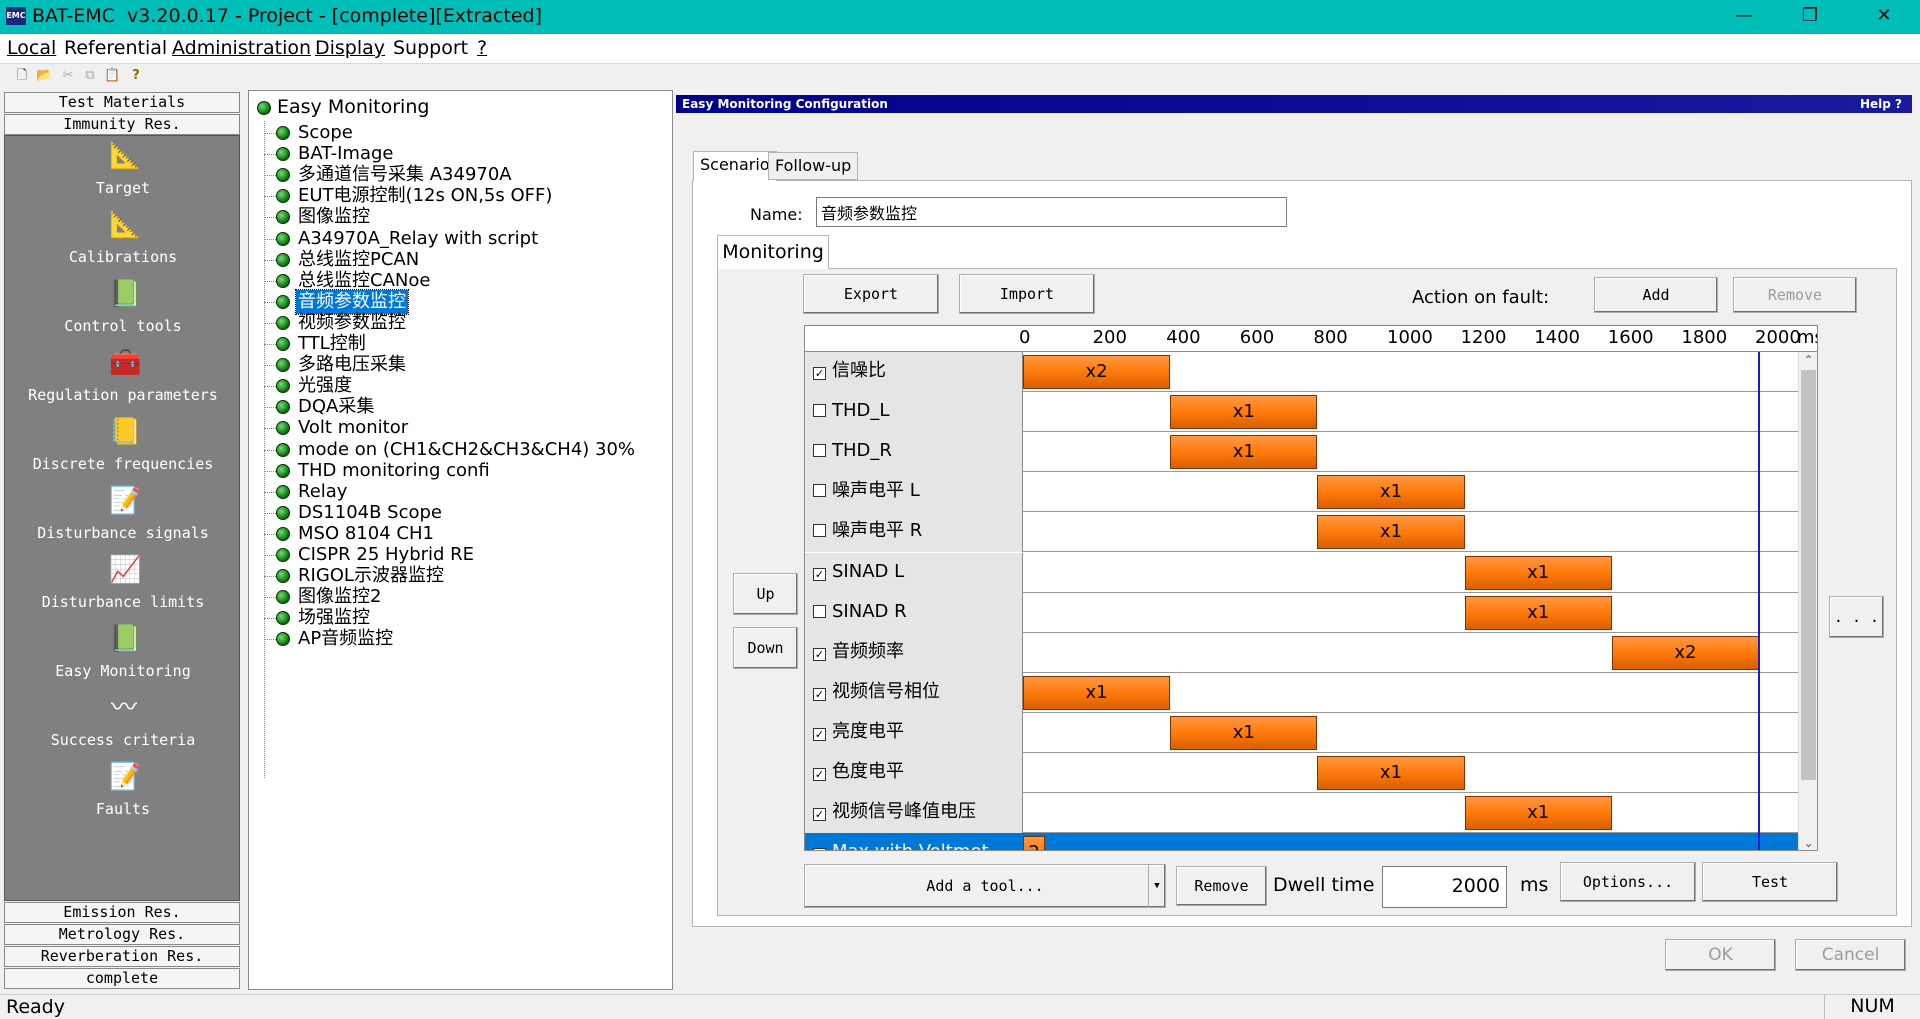 The height and width of the screenshot is (1019, 1920). I want to click on close-button: ✕, so click(1884, 17).